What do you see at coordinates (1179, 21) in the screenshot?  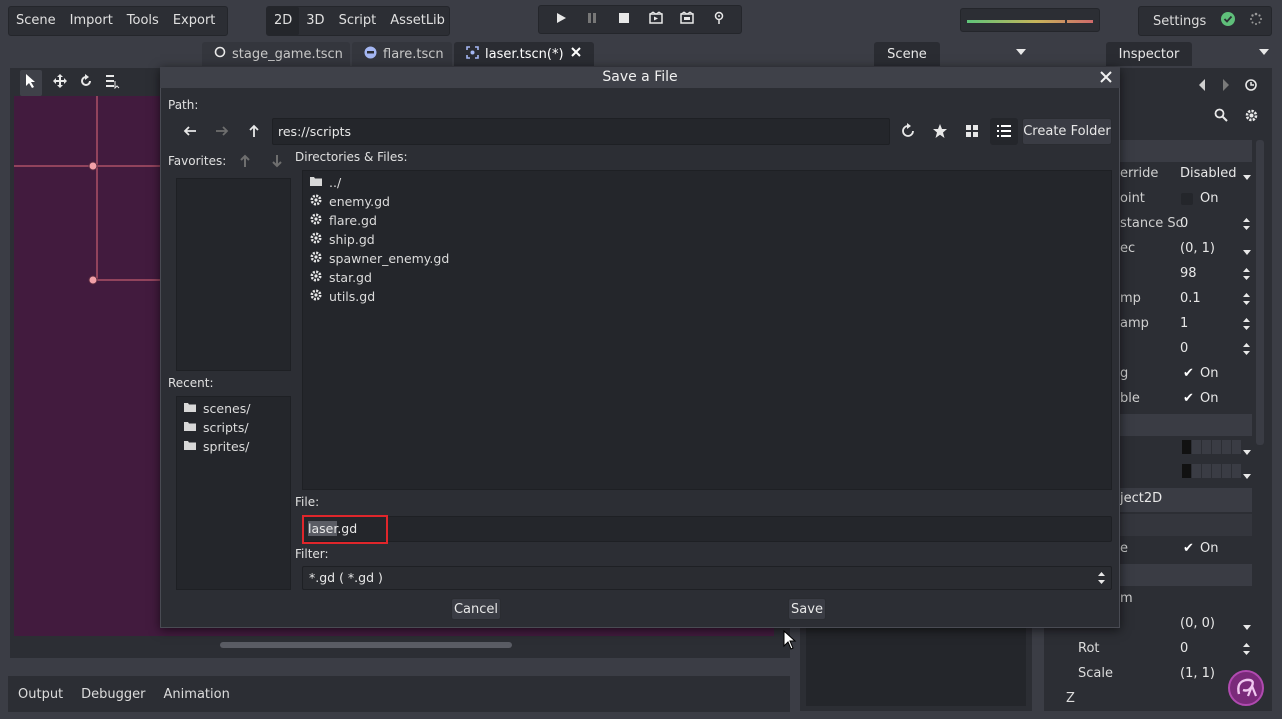 I see `settings-menu: Settings` at bounding box center [1179, 21].